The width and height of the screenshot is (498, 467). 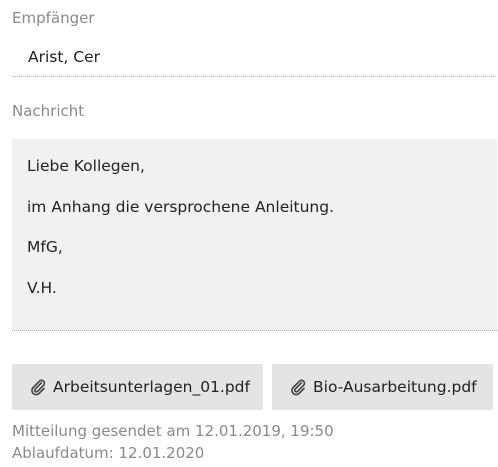 I want to click on recipient-label: Empfänger, so click(x=53, y=18).